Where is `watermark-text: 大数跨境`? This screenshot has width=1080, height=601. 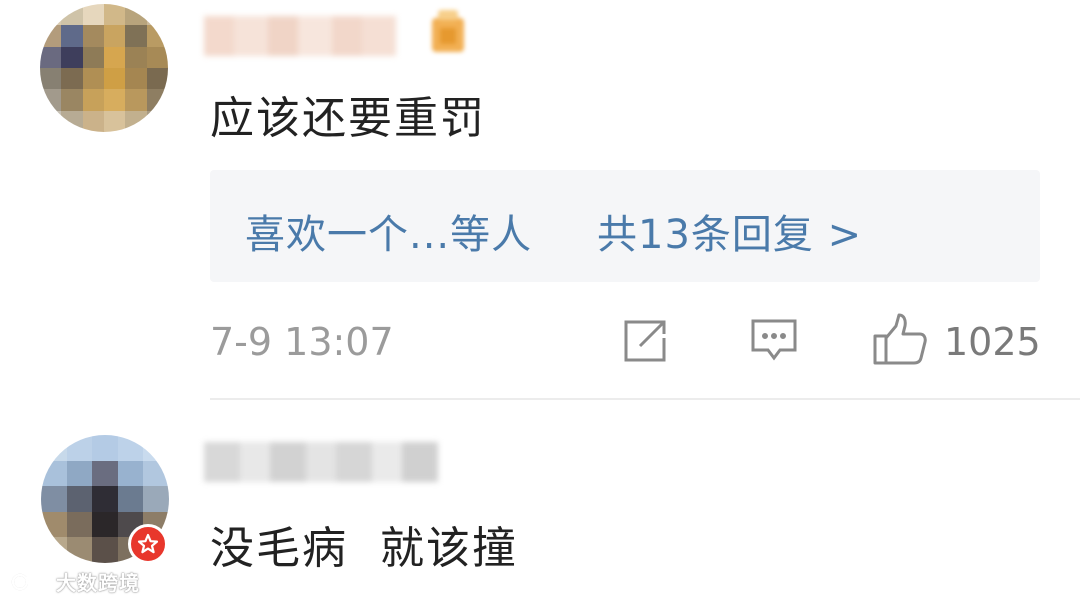 watermark-text: 大数跨境 is located at coordinates (98, 583).